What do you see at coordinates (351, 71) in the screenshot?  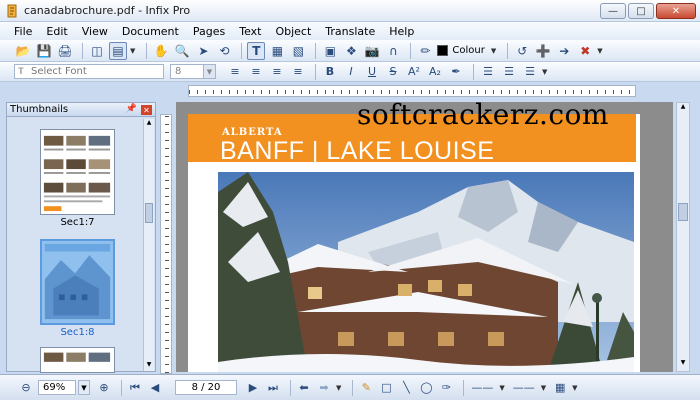 I see `italic-icon: I` at bounding box center [351, 71].